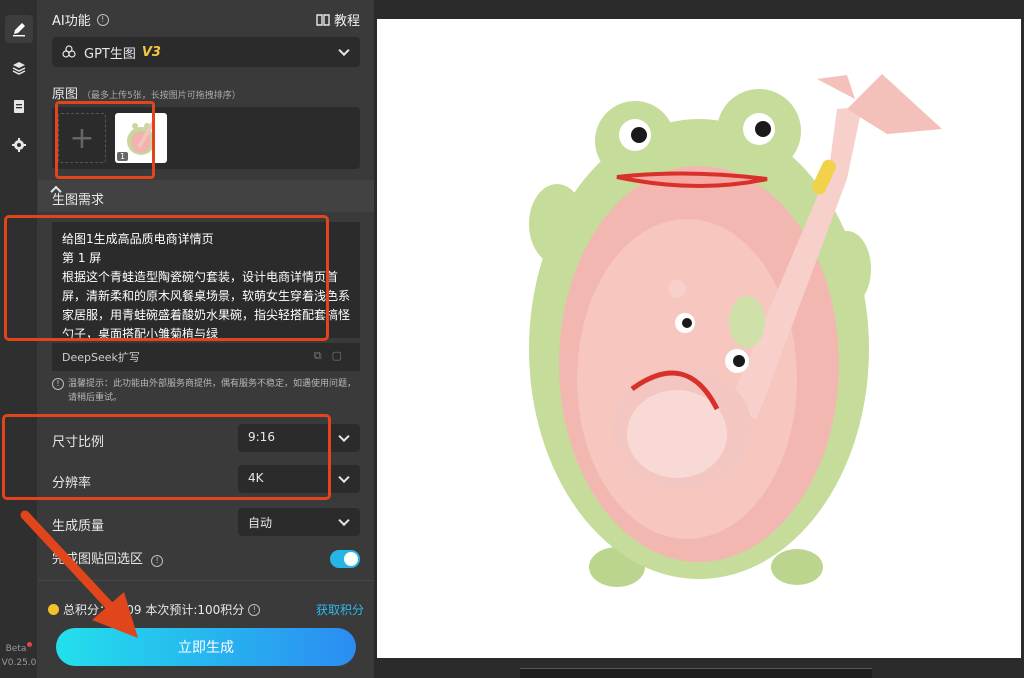 This screenshot has width=1024, height=678. I want to click on highlight-box-thumbnail, so click(105, 140).